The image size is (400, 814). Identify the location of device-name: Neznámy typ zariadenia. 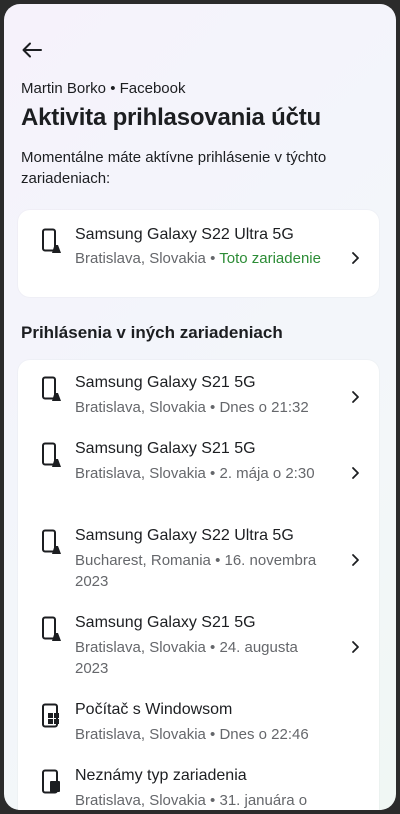
(161, 775).